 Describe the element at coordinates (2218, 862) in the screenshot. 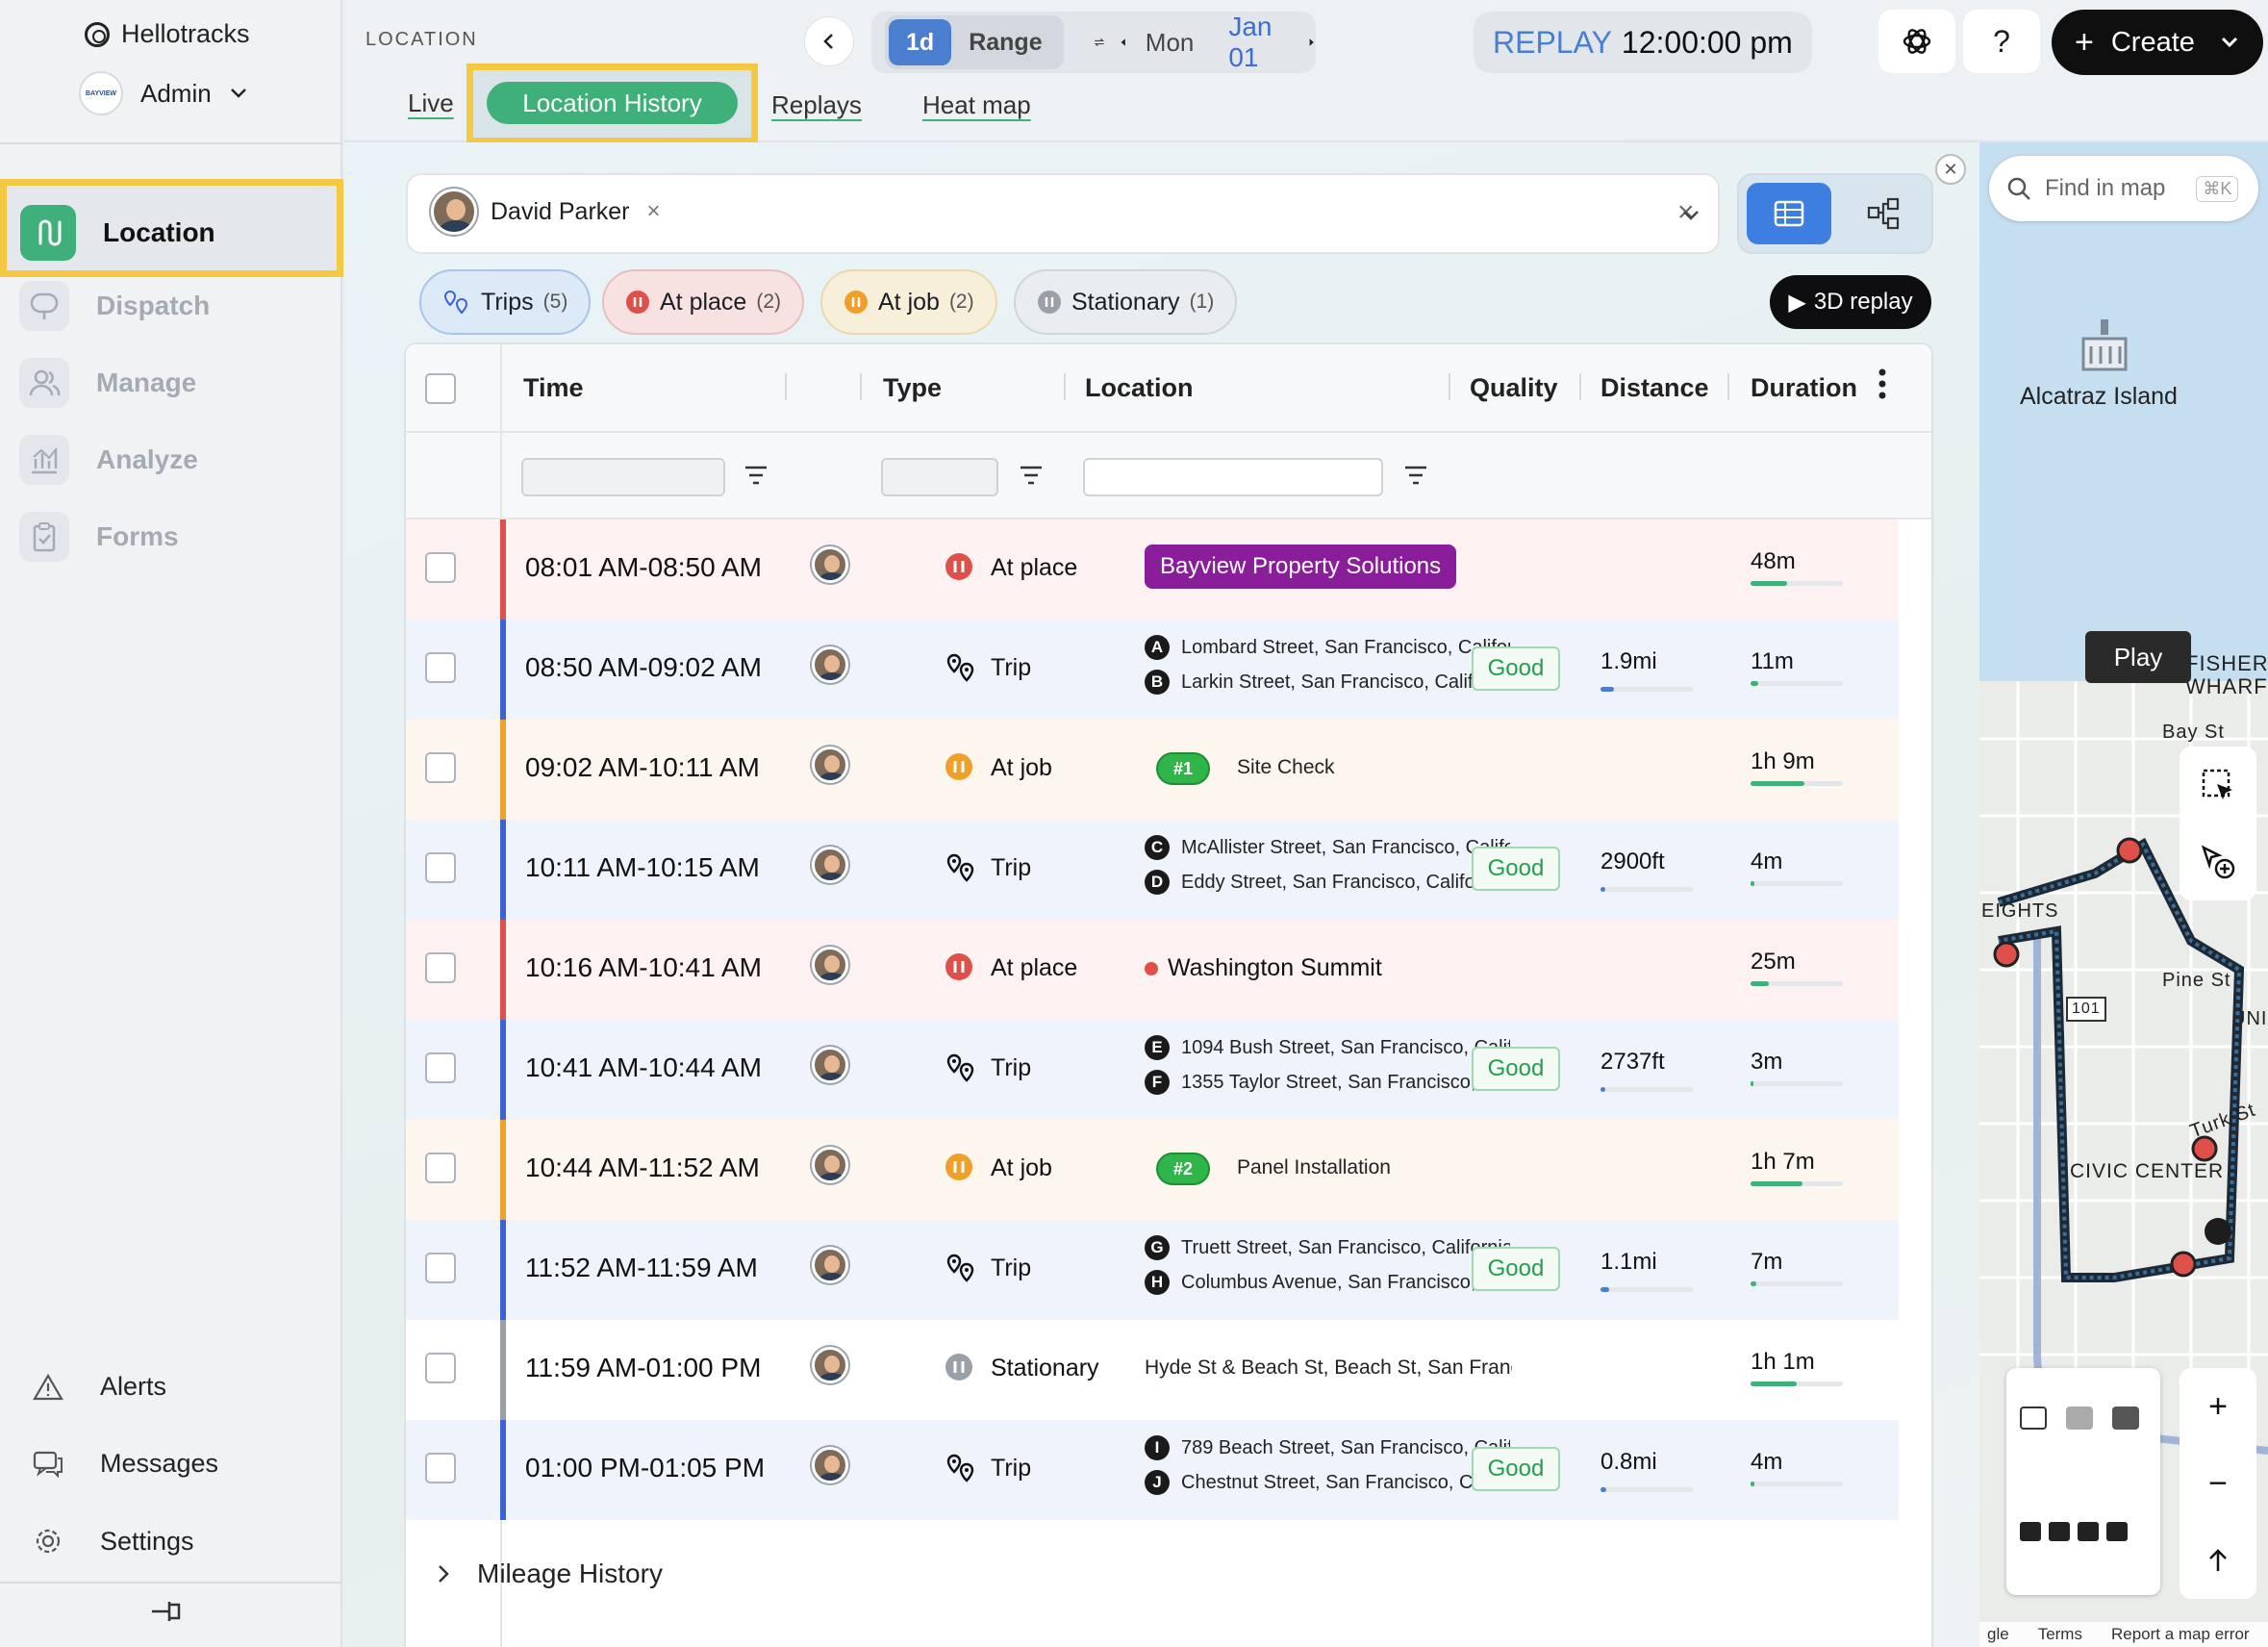

I see `add-point-button` at that location.